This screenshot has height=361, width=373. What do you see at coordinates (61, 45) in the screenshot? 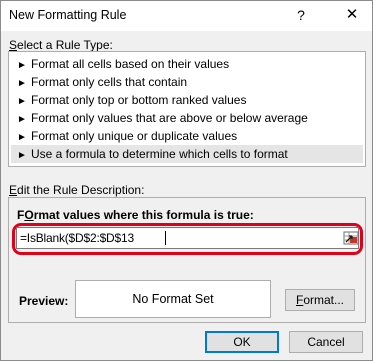
I see `rule-type-heading: Select a Rule Type:` at bounding box center [61, 45].